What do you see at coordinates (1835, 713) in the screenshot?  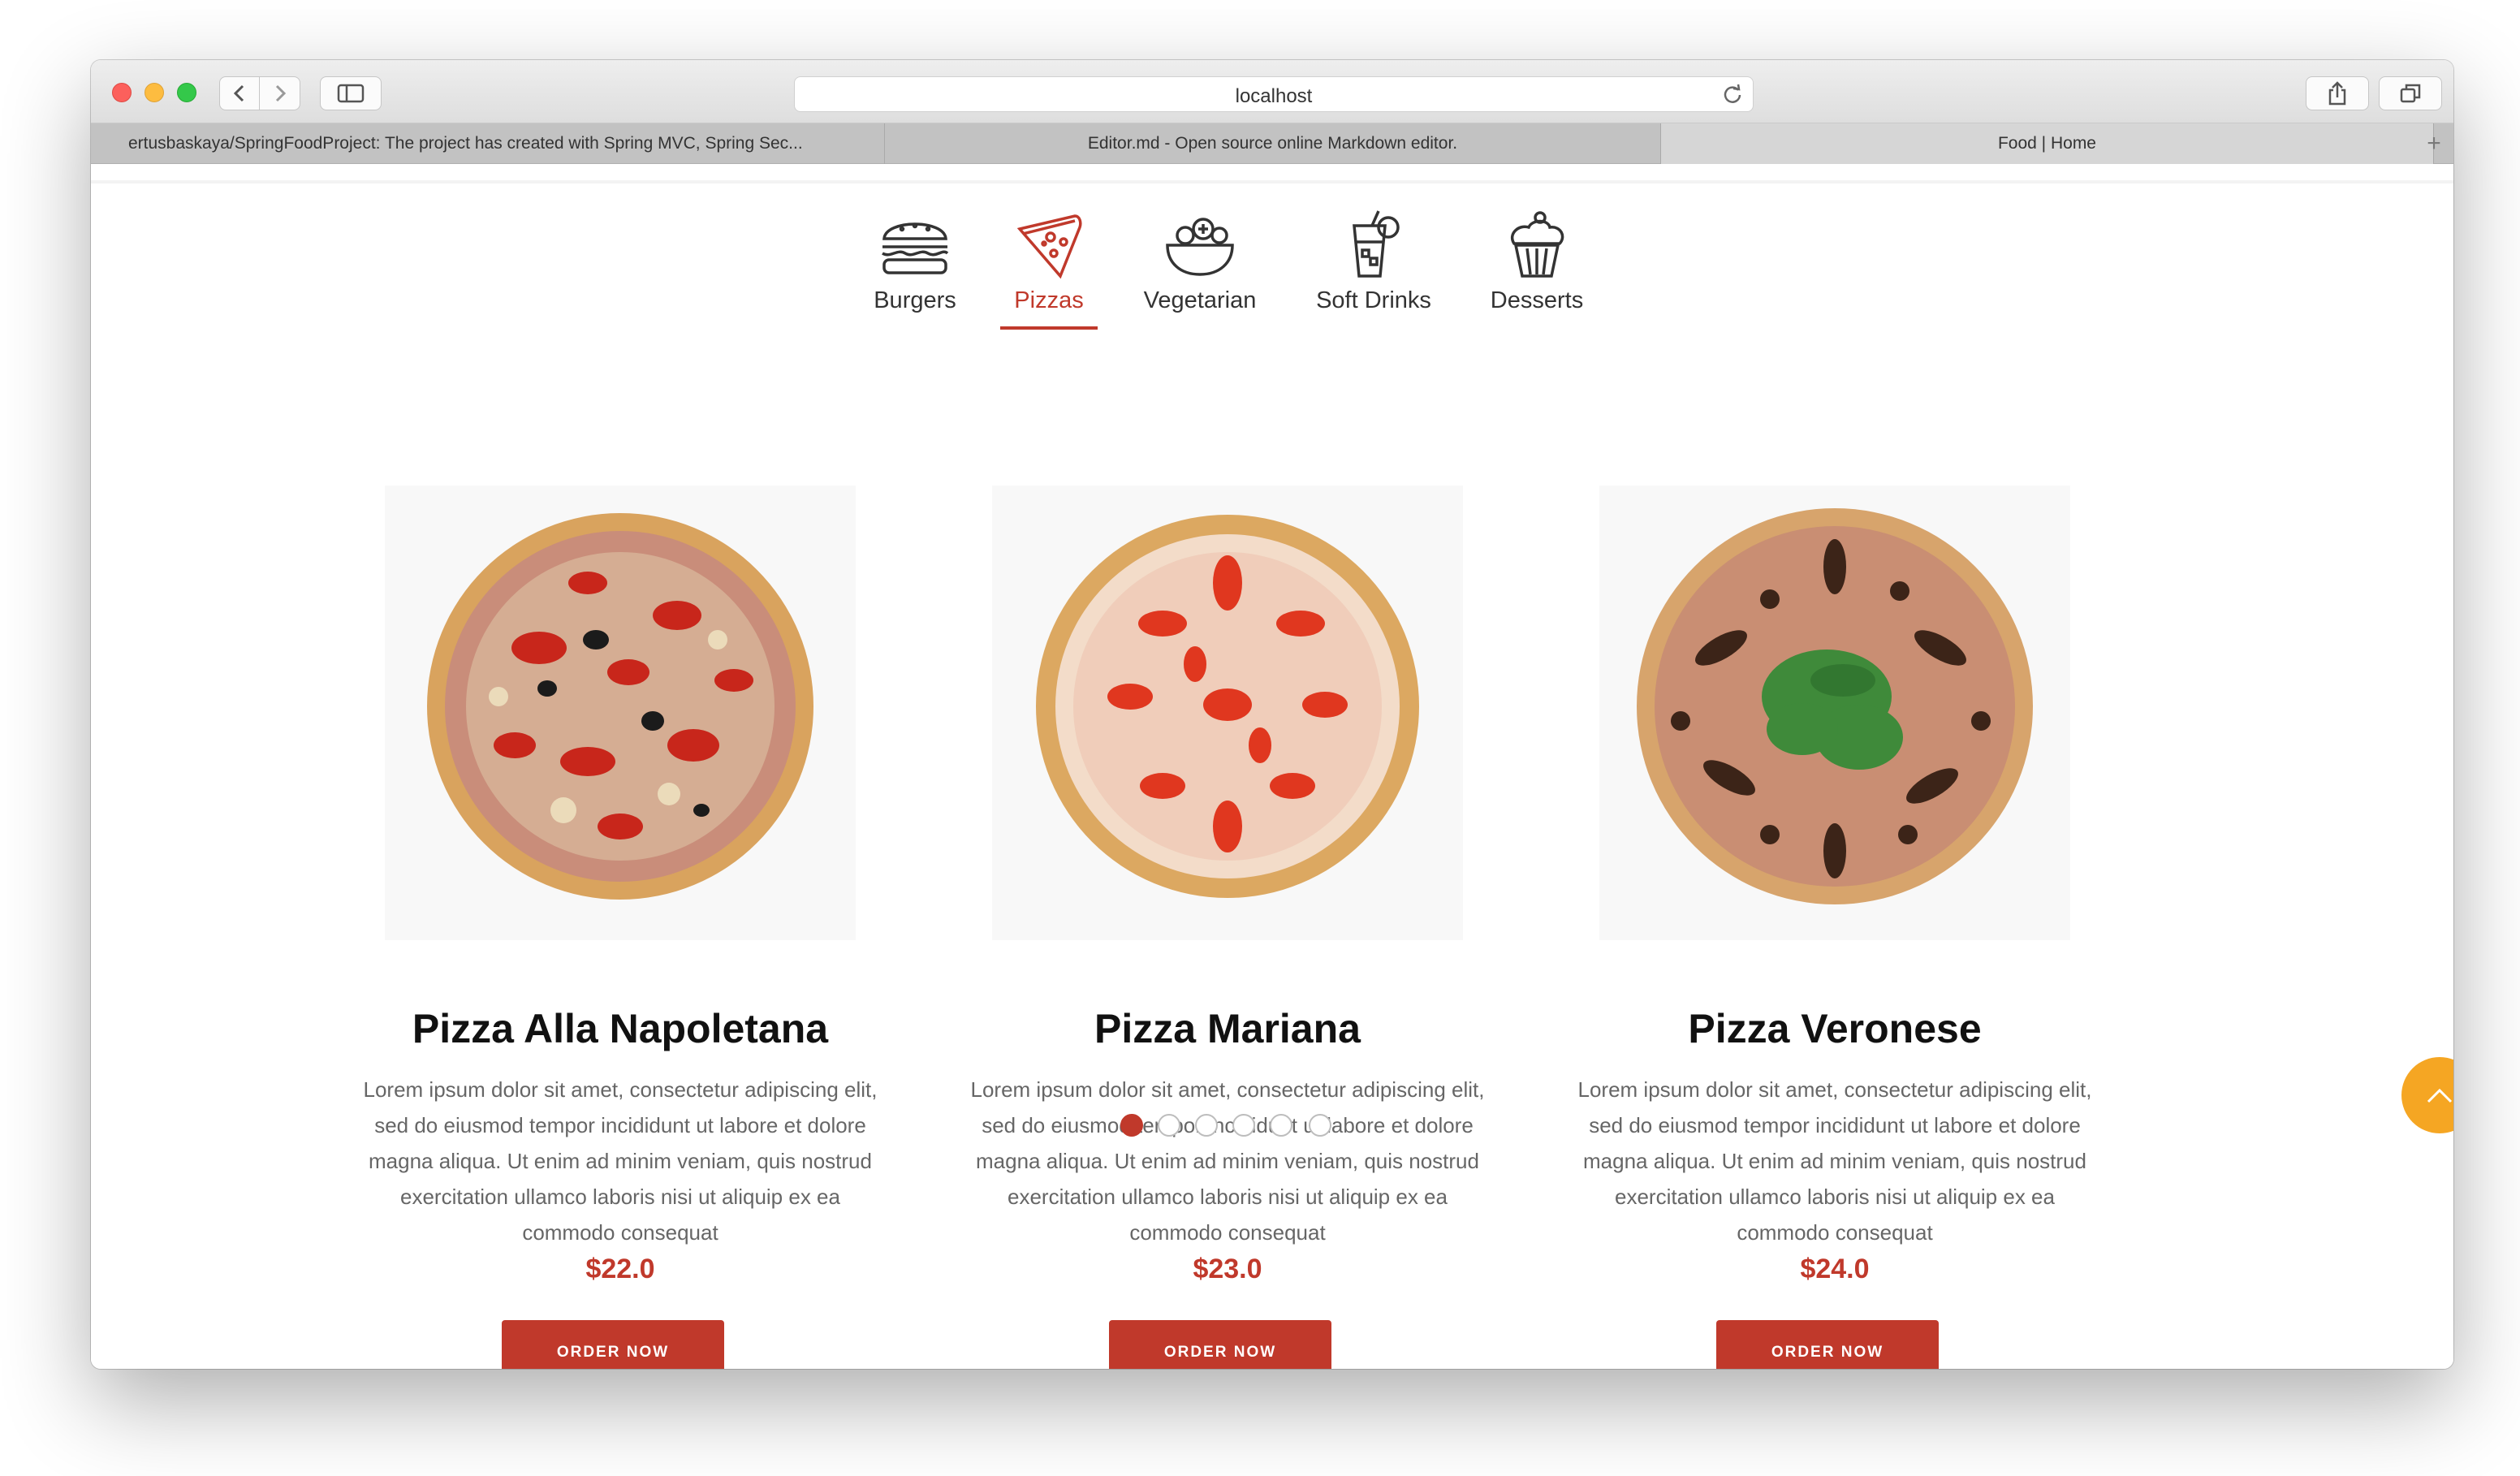 I see `pizza-veronese-image` at bounding box center [1835, 713].